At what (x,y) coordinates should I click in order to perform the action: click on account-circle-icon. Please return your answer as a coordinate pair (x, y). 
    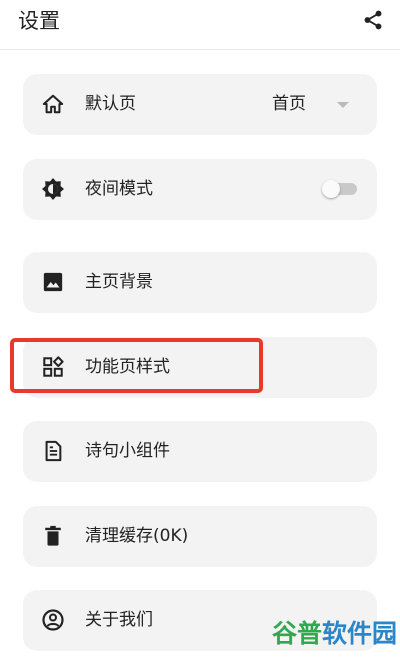
    Looking at the image, I should click on (53, 620).